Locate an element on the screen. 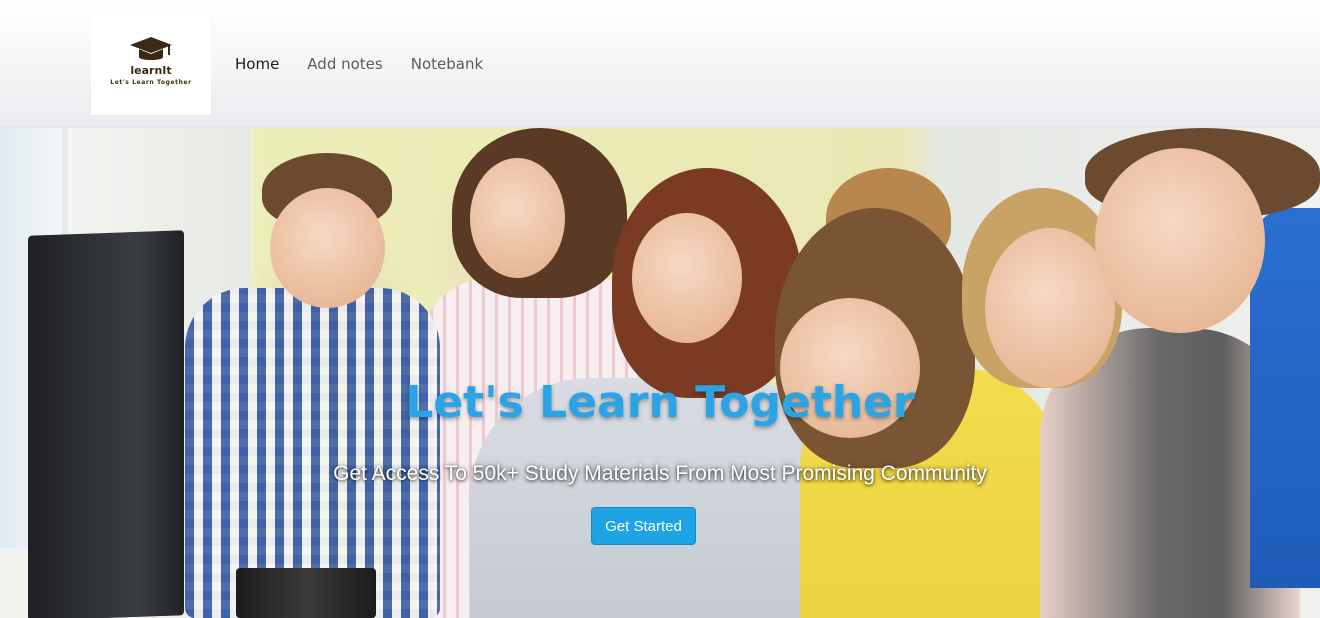  main-nav: Home Add notes Notebank is located at coordinates (373, 64).